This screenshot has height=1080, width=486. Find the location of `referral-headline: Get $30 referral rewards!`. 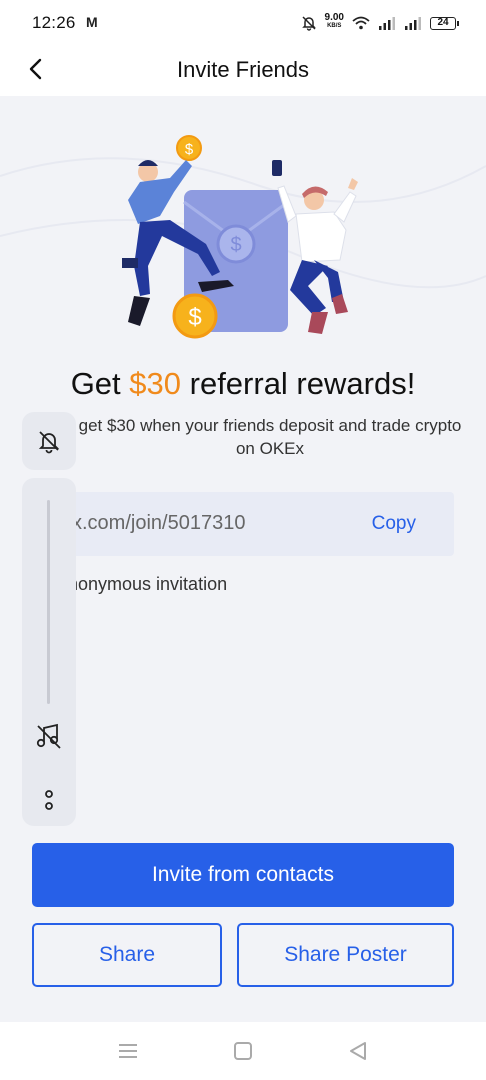

referral-headline: Get $30 referral rewards! is located at coordinates (243, 383).